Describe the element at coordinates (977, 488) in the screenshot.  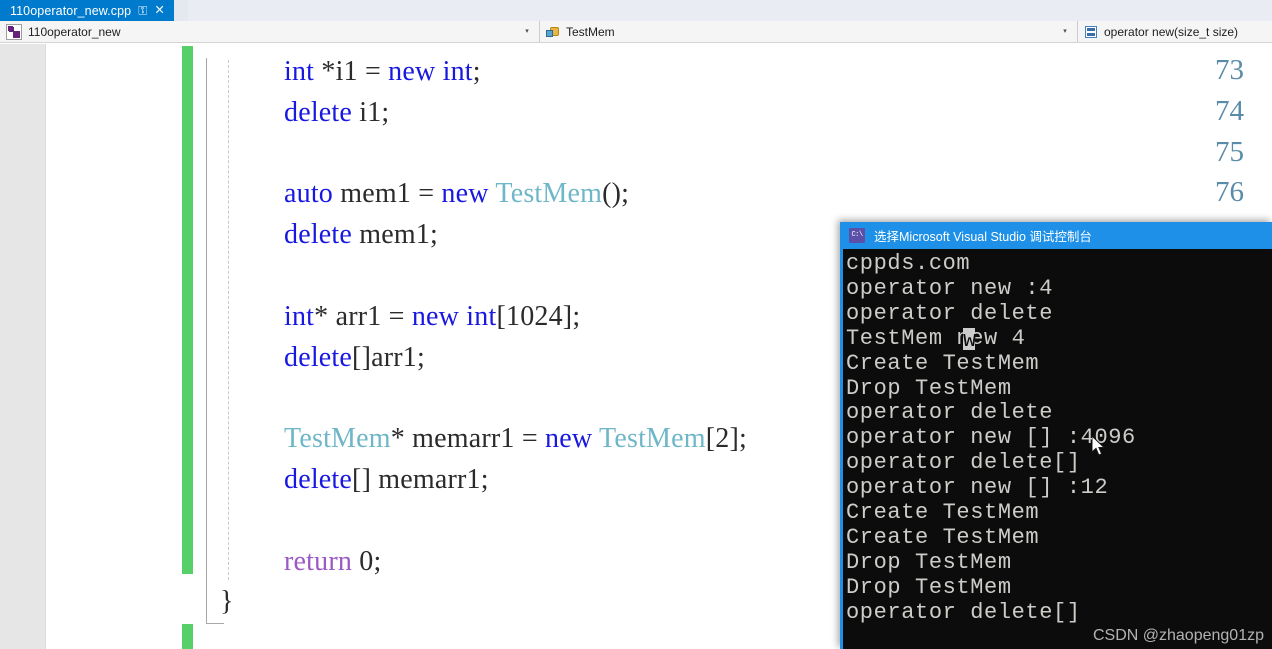
I see `console-output-line: operator new [] :12` at that location.